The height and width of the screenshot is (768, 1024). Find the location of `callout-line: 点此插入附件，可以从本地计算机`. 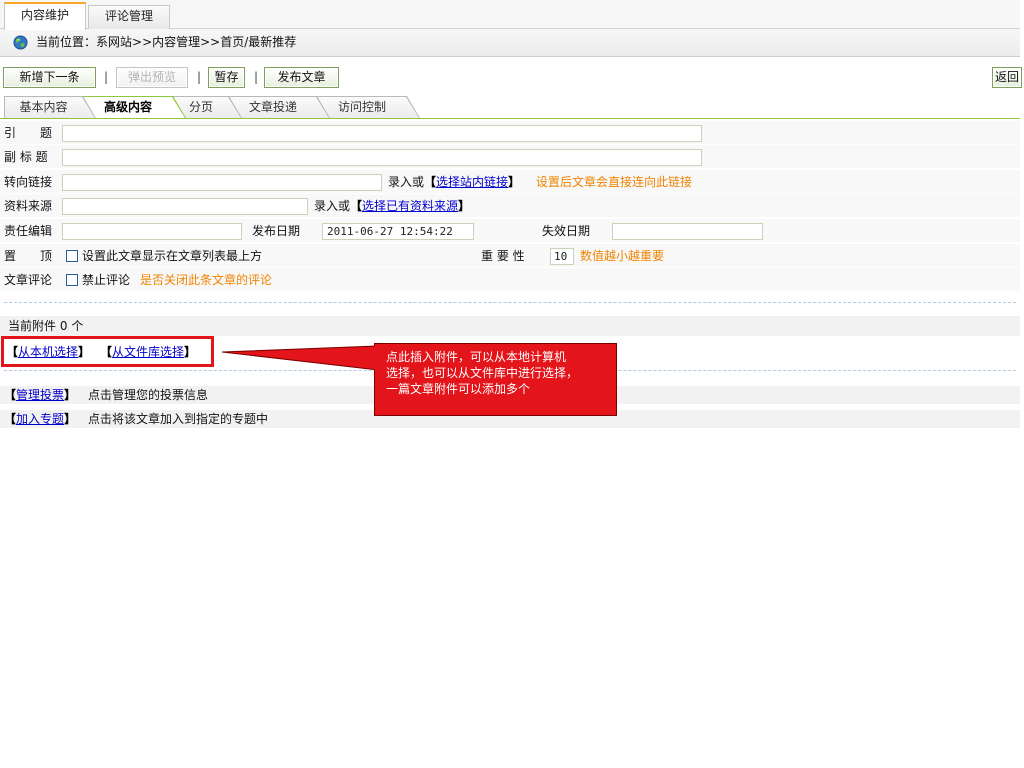

callout-line: 点此插入附件，可以从本地计算机 is located at coordinates (476, 357).